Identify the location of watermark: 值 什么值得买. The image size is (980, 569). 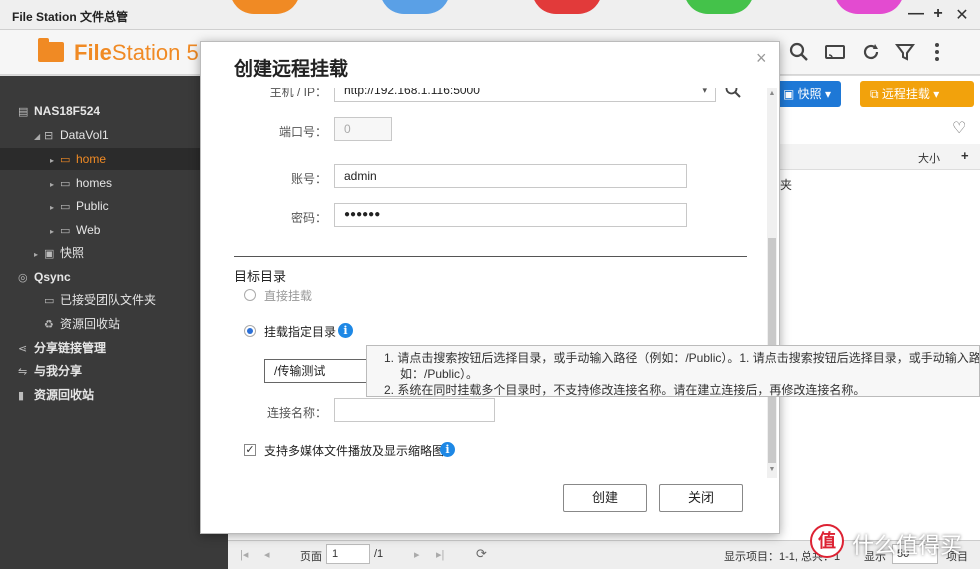
(895, 542).